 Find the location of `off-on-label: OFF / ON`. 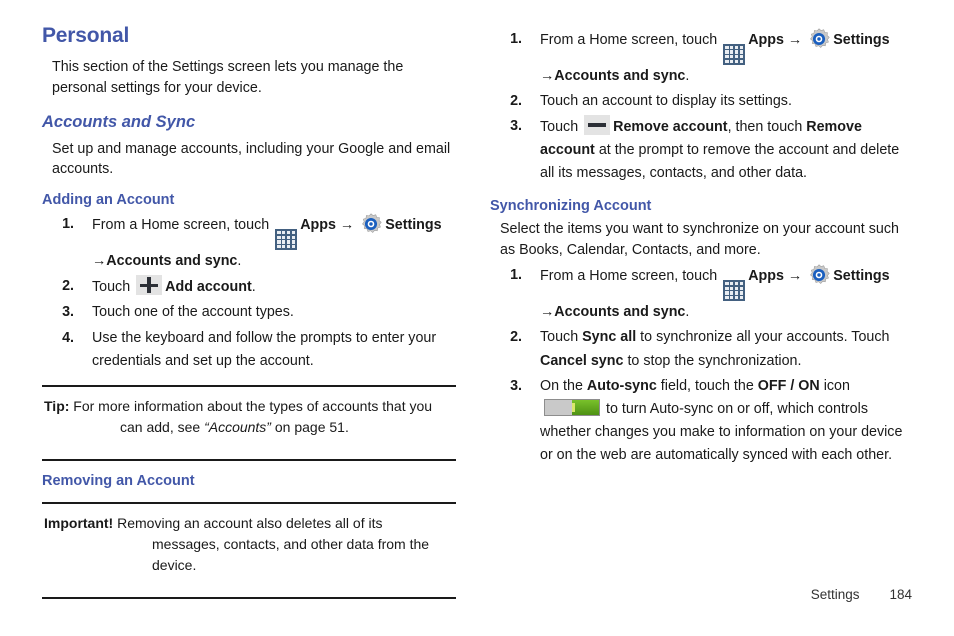

off-on-label: OFF / ON is located at coordinates (788, 385).